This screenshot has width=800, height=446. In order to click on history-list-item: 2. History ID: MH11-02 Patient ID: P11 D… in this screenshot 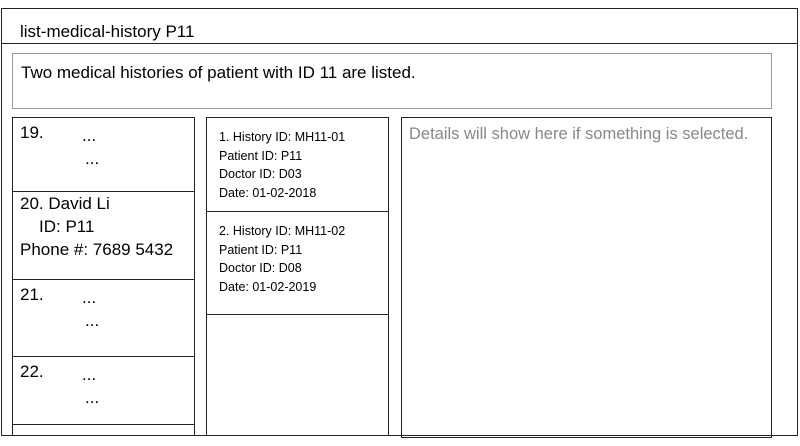, I will do `click(297, 263)`.